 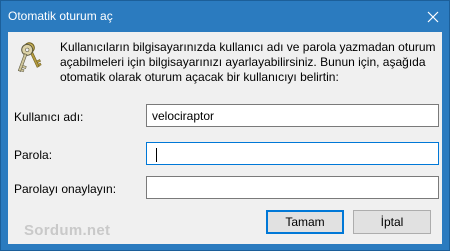 What do you see at coordinates (67, 230) in the screenshot?
I see `watermark: Sordum.net` at bounding box center [67, 230].